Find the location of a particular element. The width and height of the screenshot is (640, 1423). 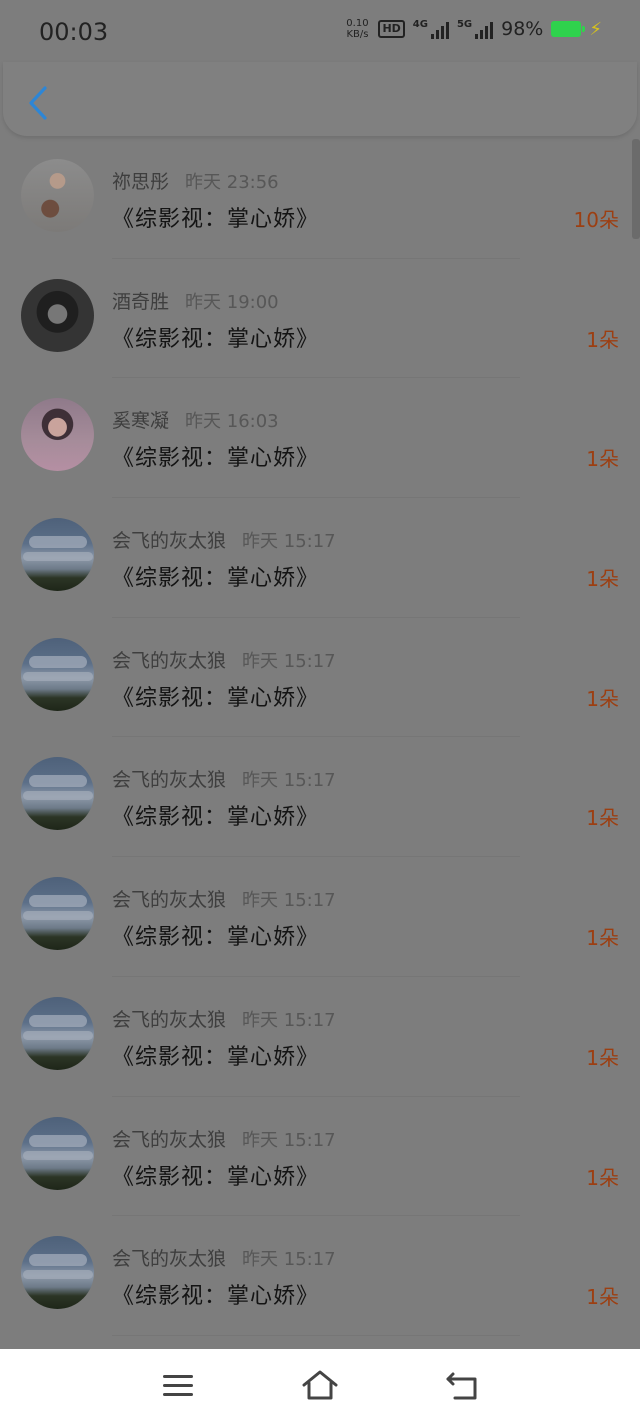

sender-name: 奚寒凝 is located at coordinates (141, 421).